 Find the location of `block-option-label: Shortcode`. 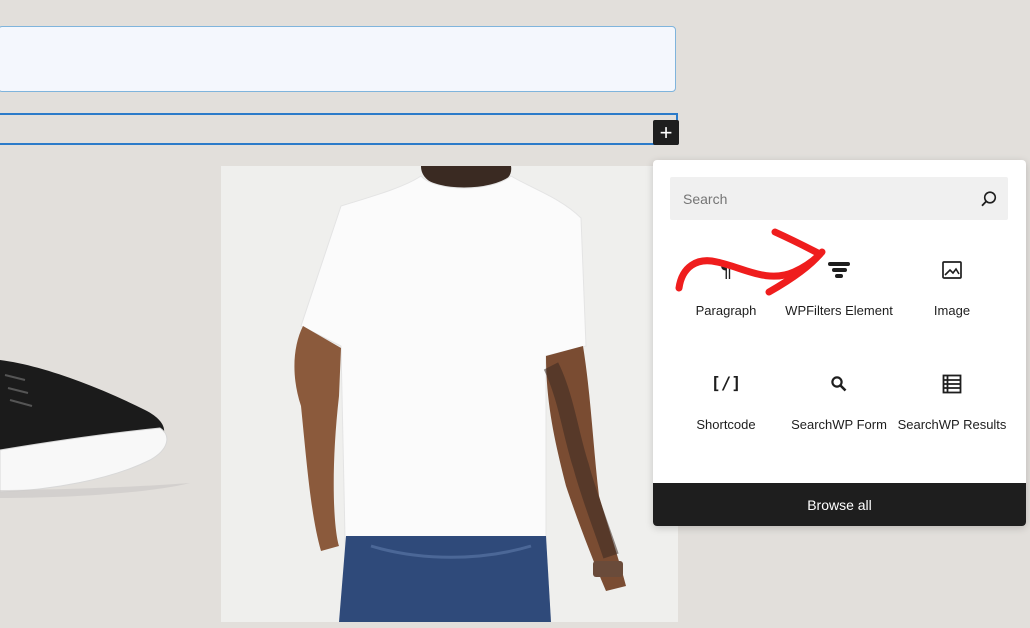

block-option-label: Shortcode is located at coordinates (726, 424).